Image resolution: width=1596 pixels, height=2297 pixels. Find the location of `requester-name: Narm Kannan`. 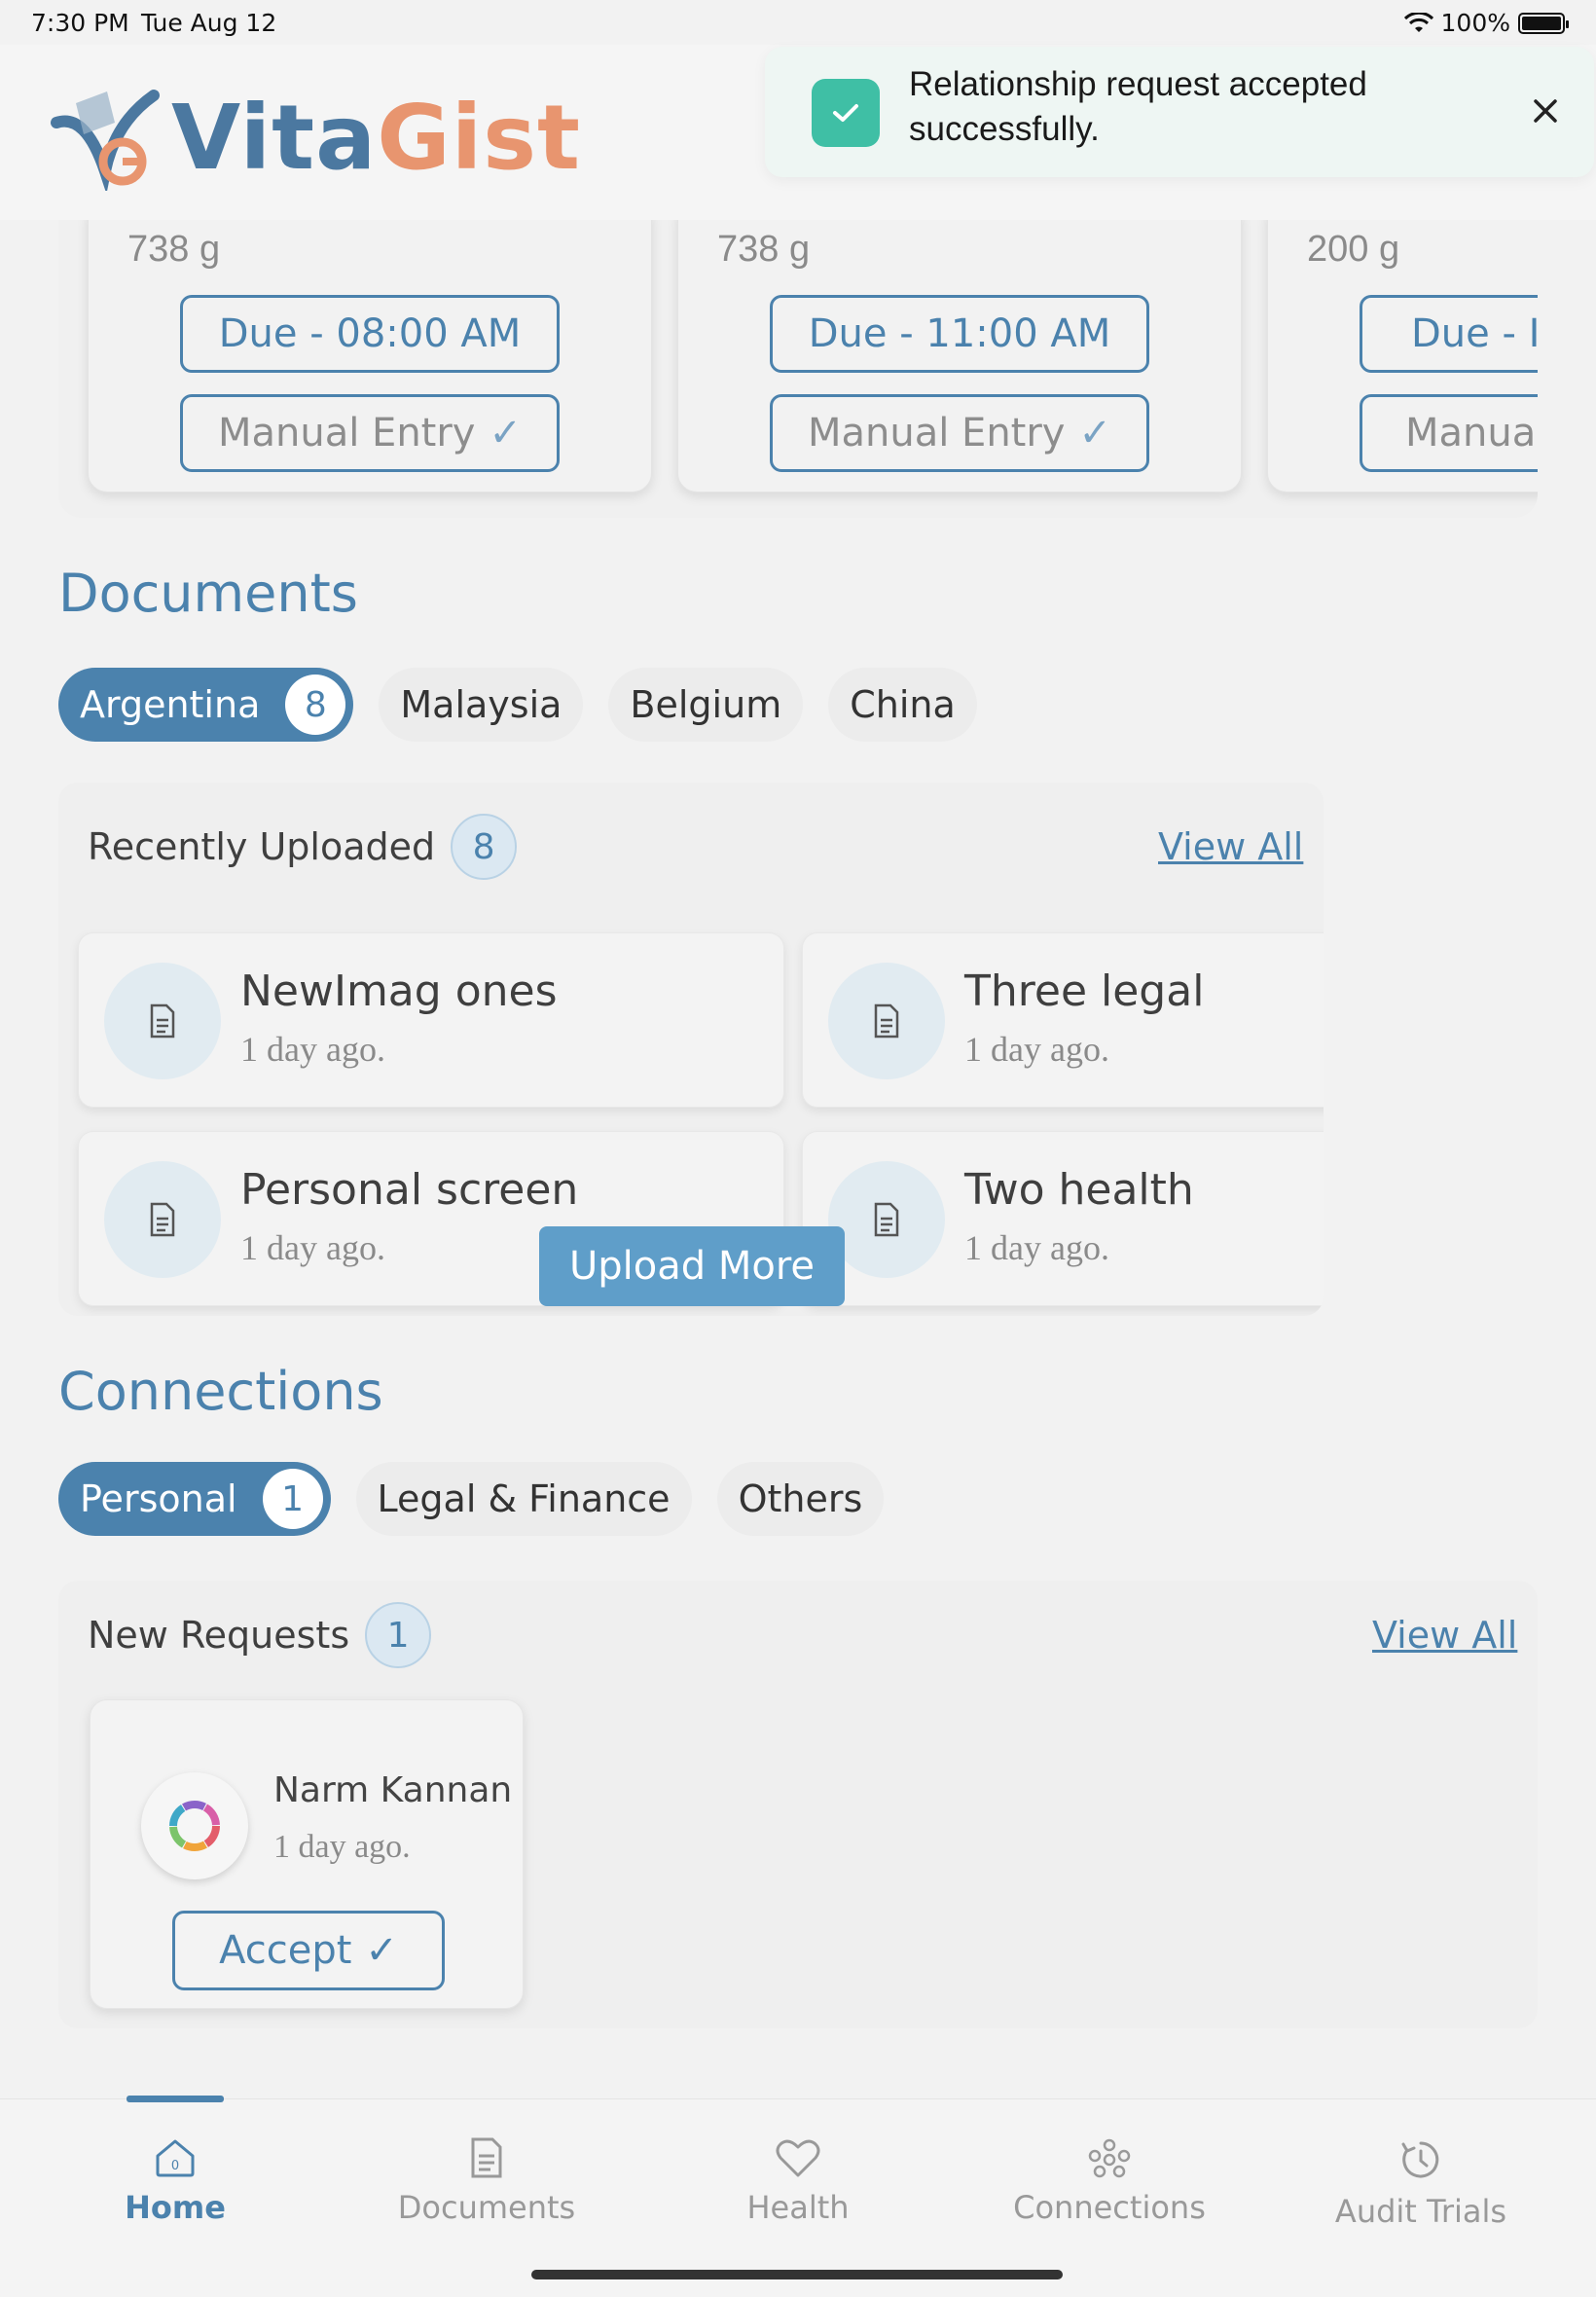

requester-name: Narm Kannan is located at coordinates (393, 1790).